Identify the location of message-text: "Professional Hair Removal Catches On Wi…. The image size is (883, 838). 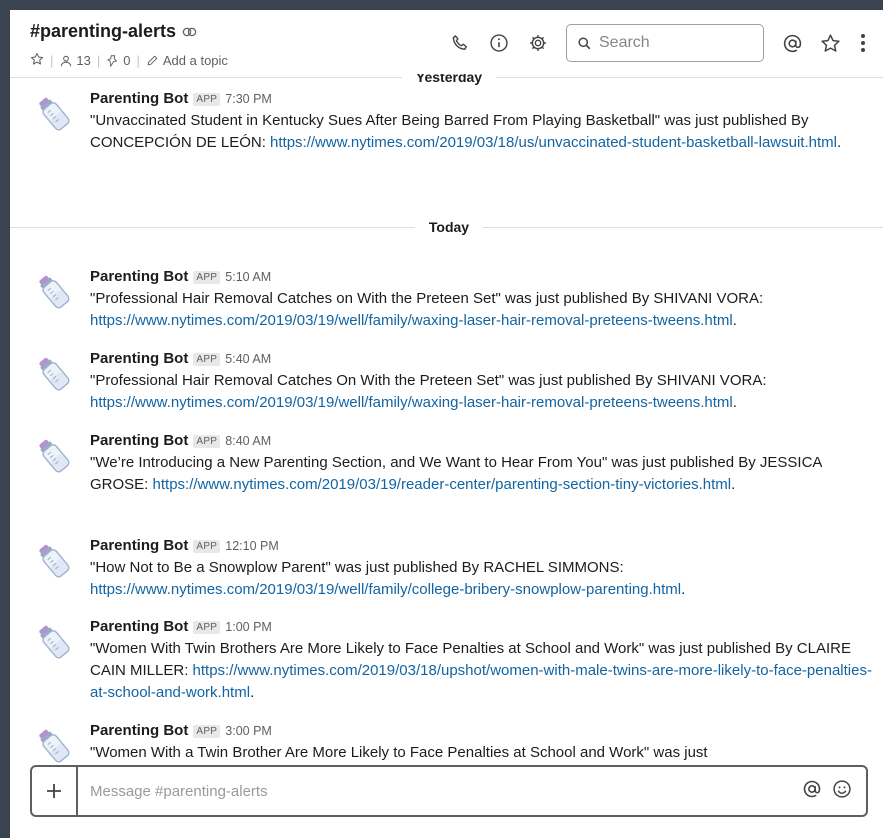
(428, 391).